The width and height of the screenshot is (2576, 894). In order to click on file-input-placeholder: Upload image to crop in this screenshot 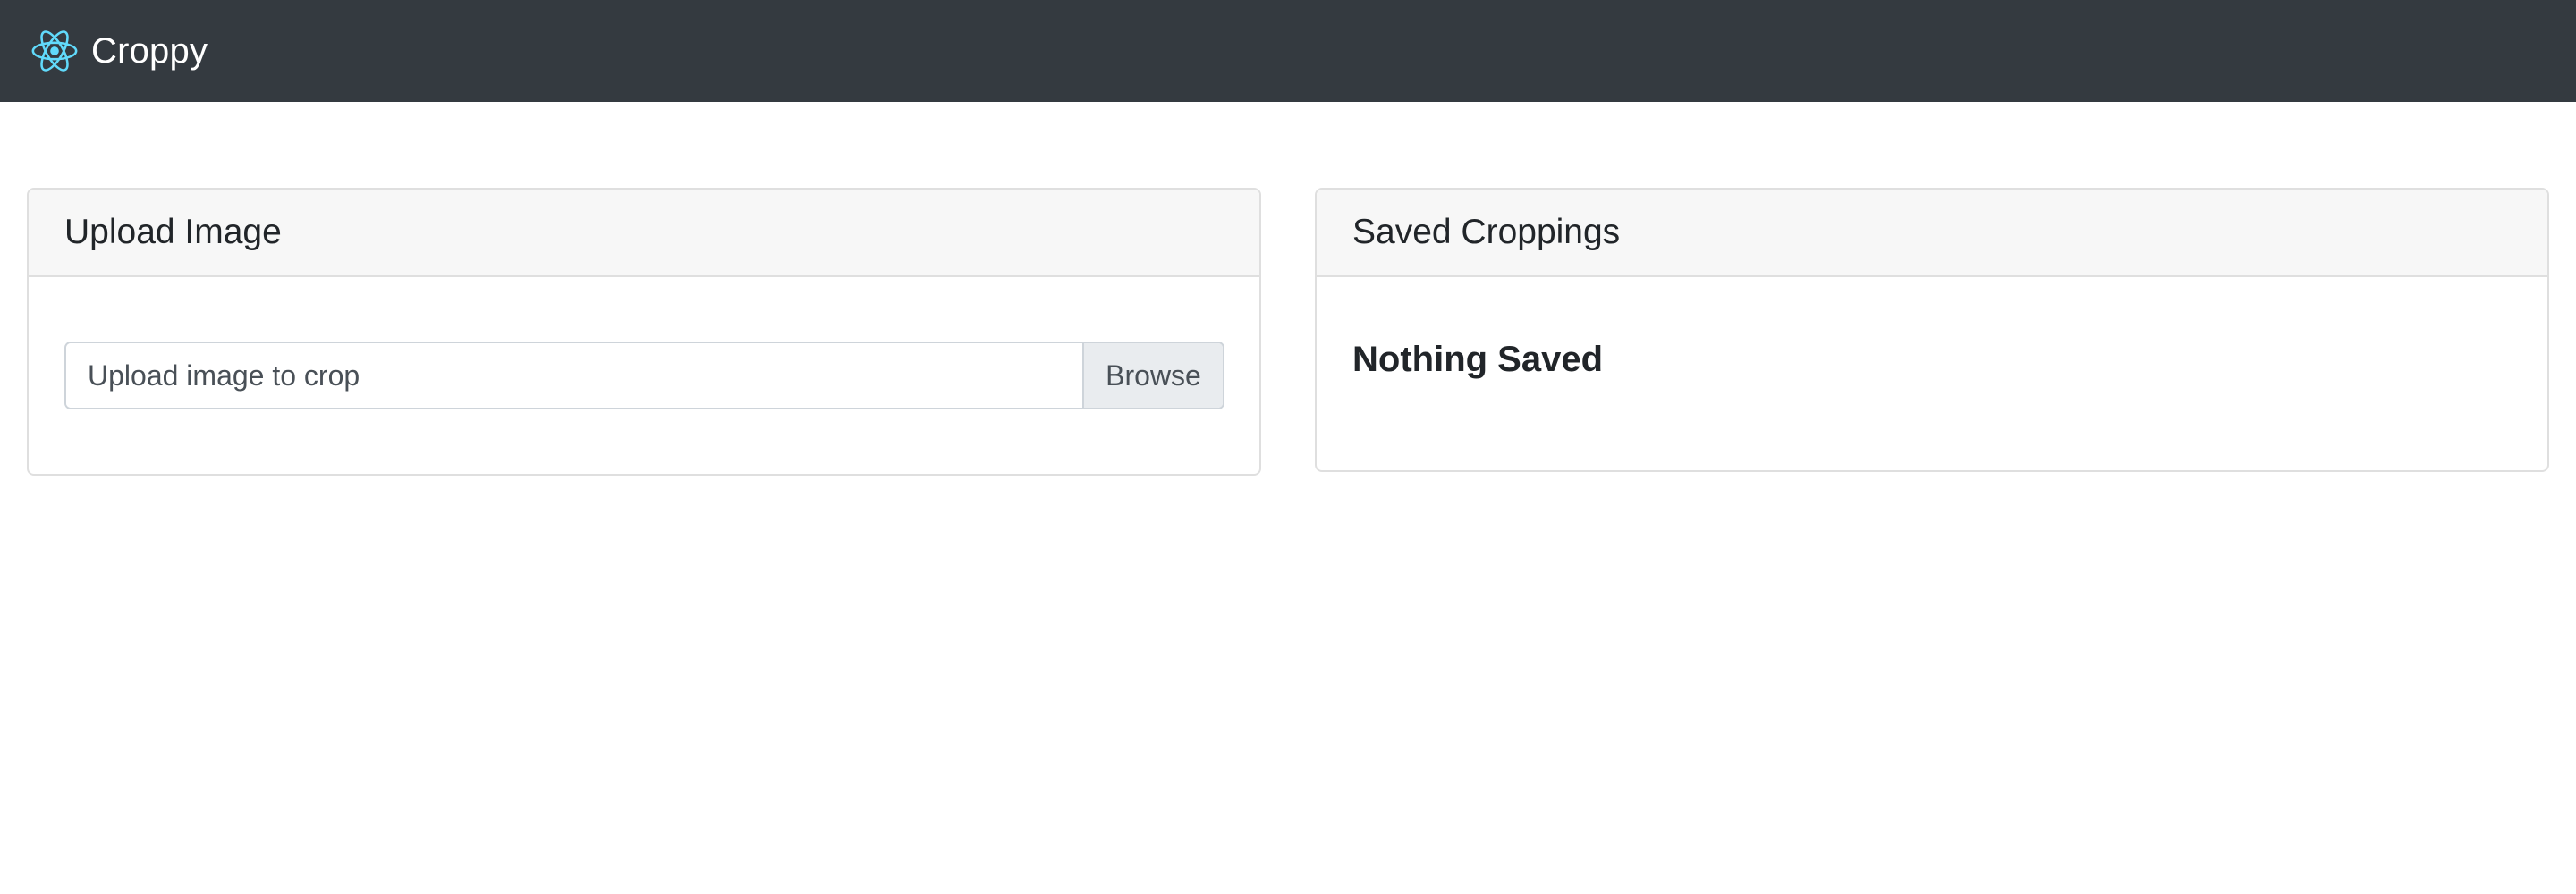, I will do `click(224, 375)`.